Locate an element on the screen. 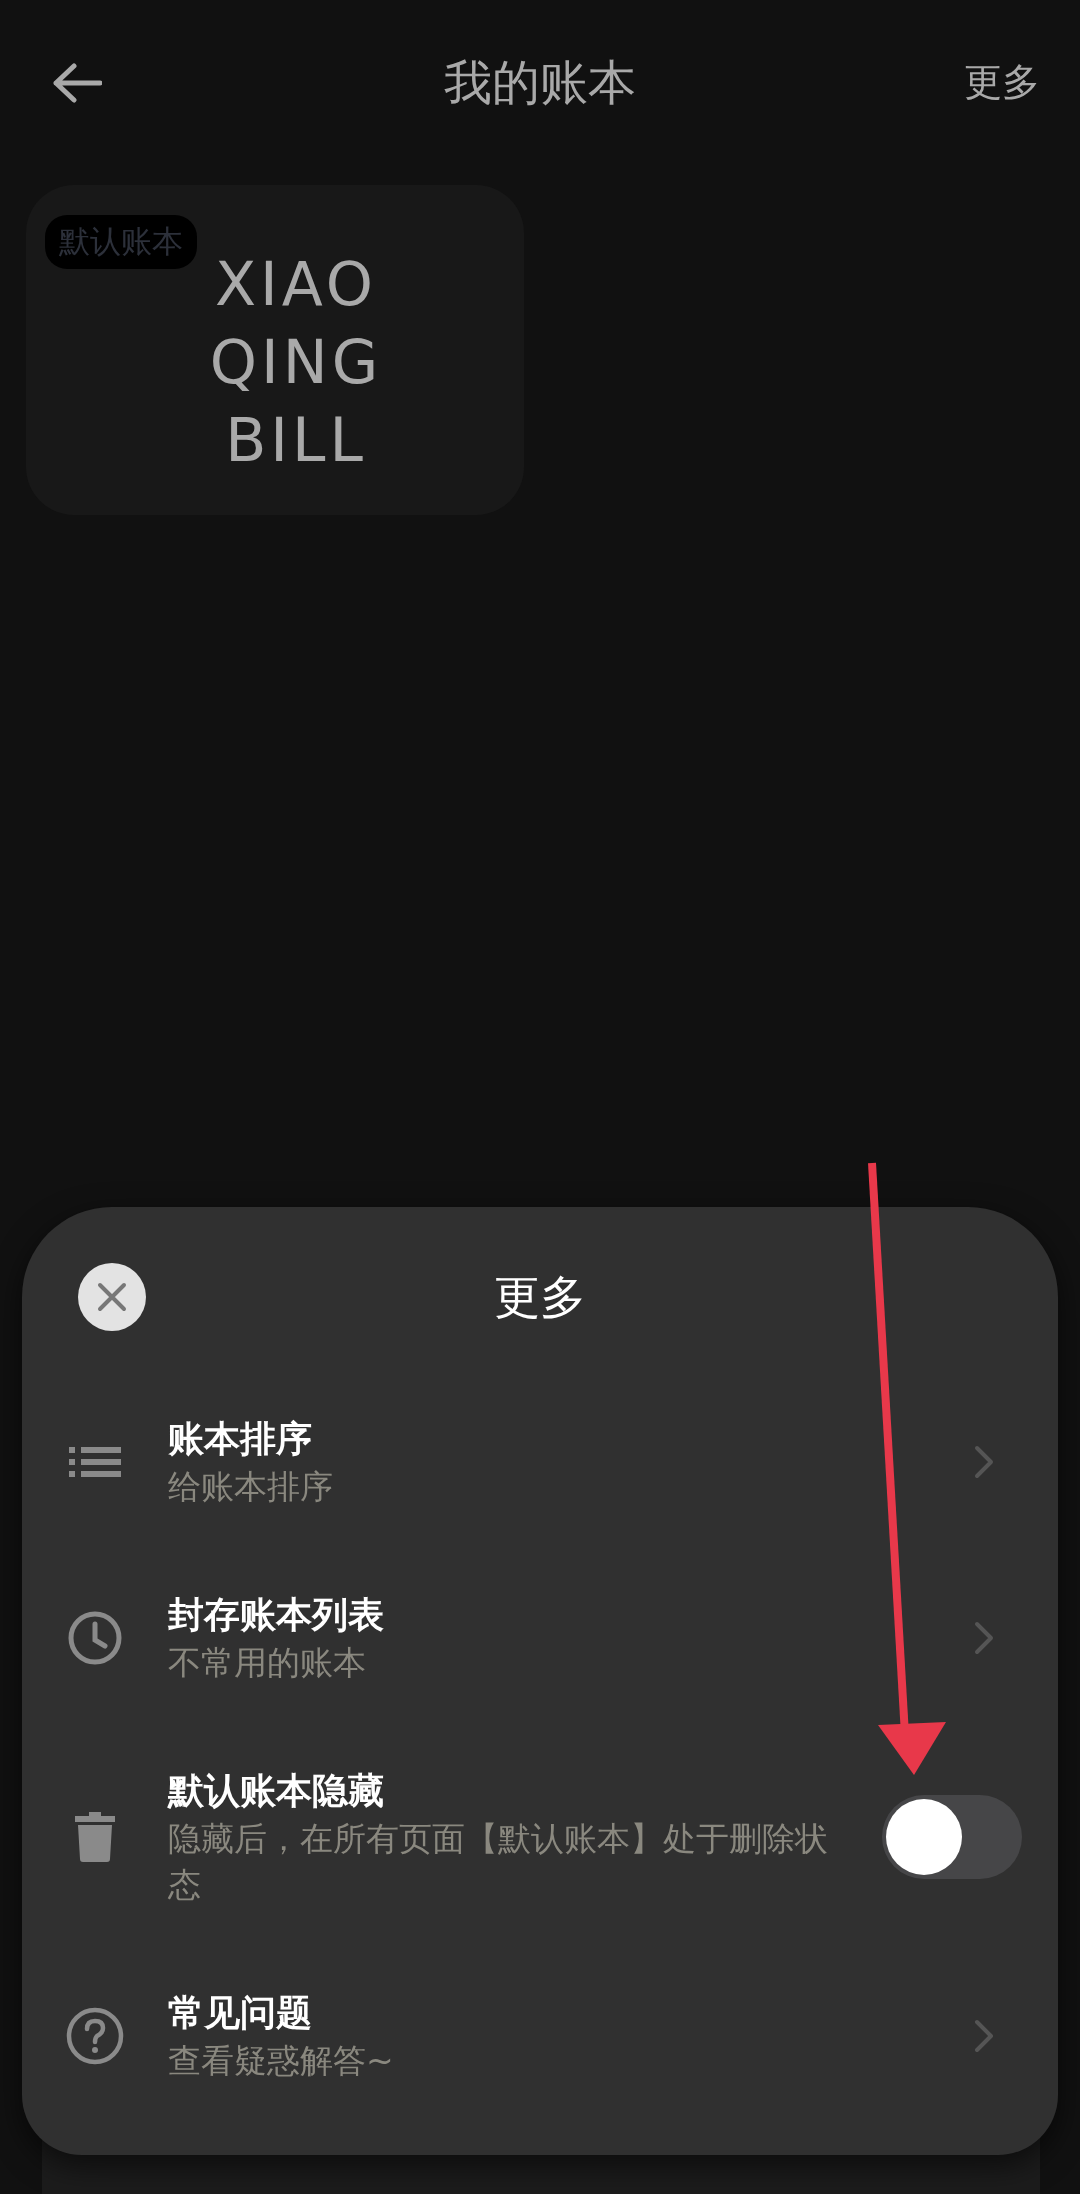 This screenshot has width=1080, height=2194. page-title: 我的账本 is located at coordinates (540, 81).